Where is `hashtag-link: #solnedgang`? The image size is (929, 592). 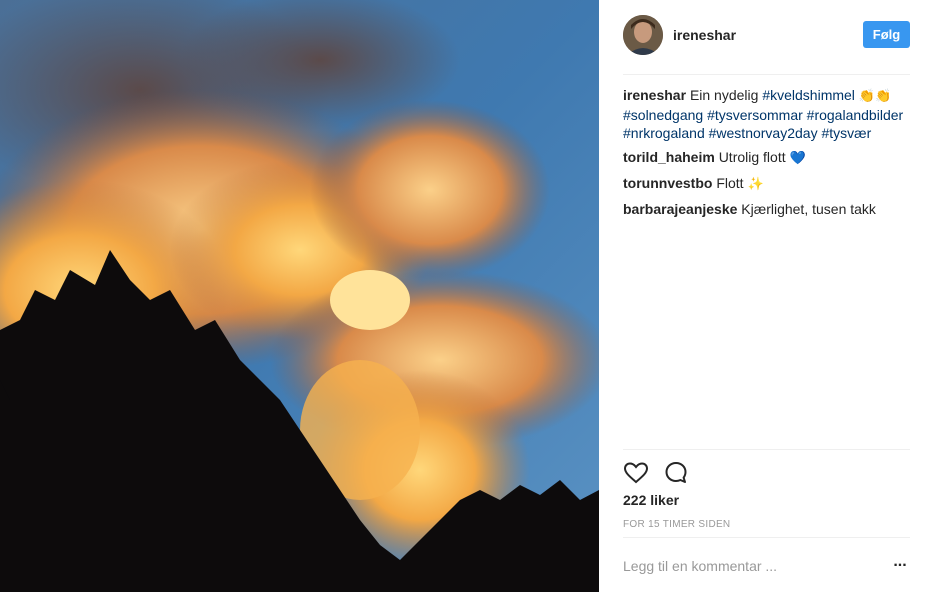
hashtag-link: #solnedgang is located at coordinates (663, 115).